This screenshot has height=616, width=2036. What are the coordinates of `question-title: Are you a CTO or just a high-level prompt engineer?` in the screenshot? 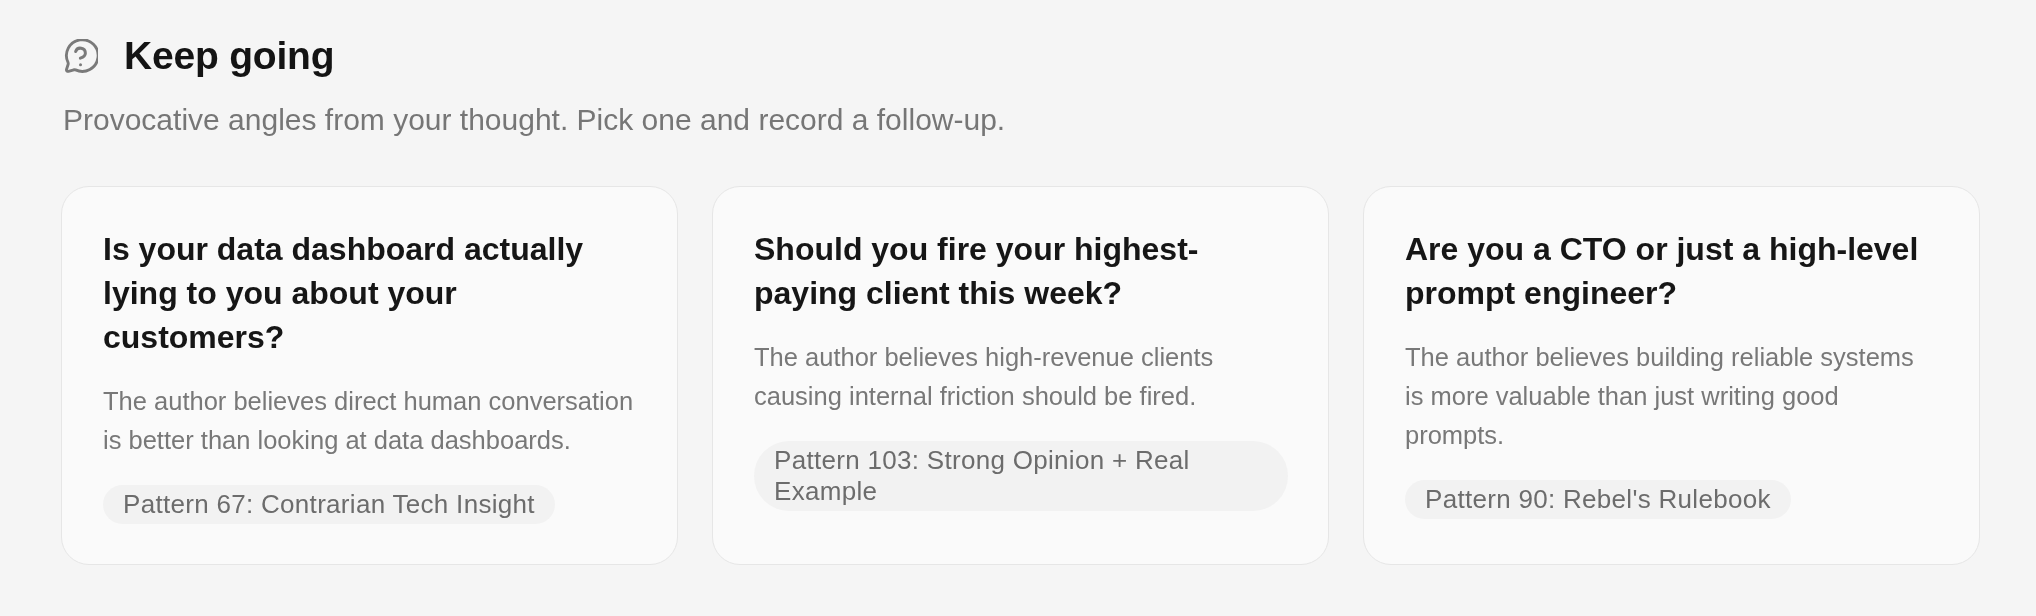 It's located at (1662, 271).